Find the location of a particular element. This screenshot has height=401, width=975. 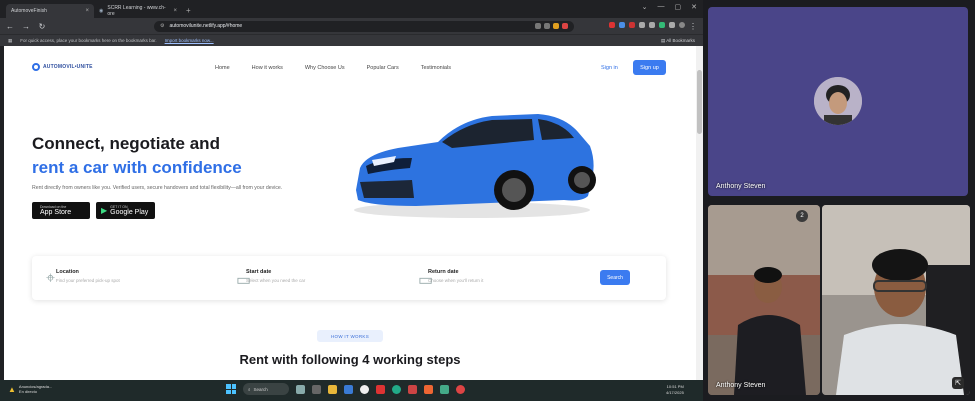

video-tile-main: Anthony Steven is located at coordinates (838, 101).